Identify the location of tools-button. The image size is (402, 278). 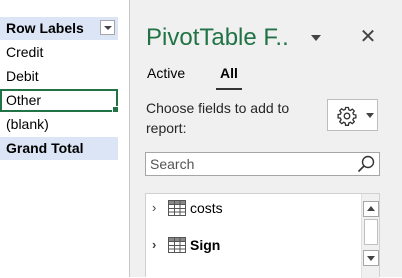
(352, 115).